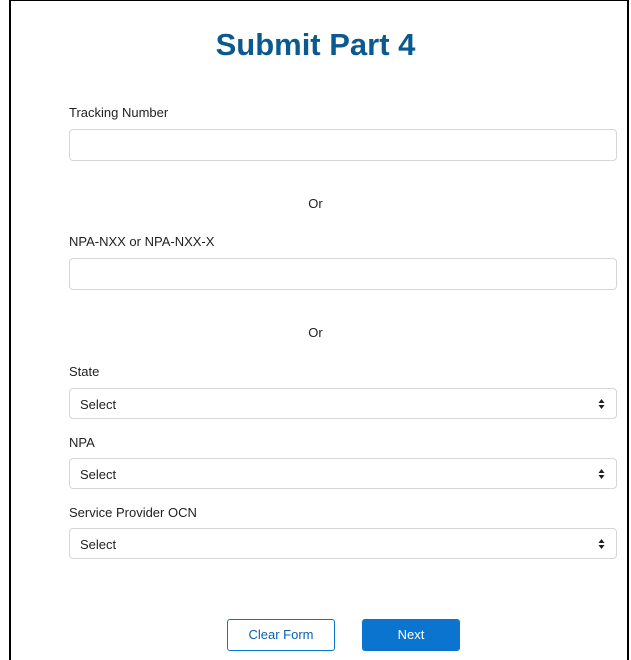  I want to click on npa-select: Select, so click(343, 473).